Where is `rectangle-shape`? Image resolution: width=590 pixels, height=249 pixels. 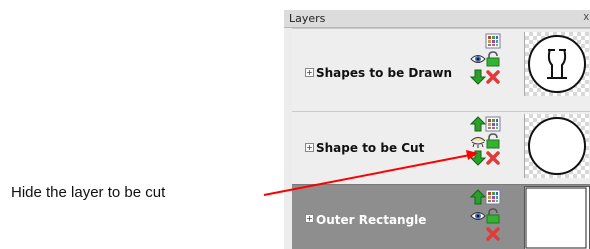
rectangle-shape is located at coordinates (556, 218).